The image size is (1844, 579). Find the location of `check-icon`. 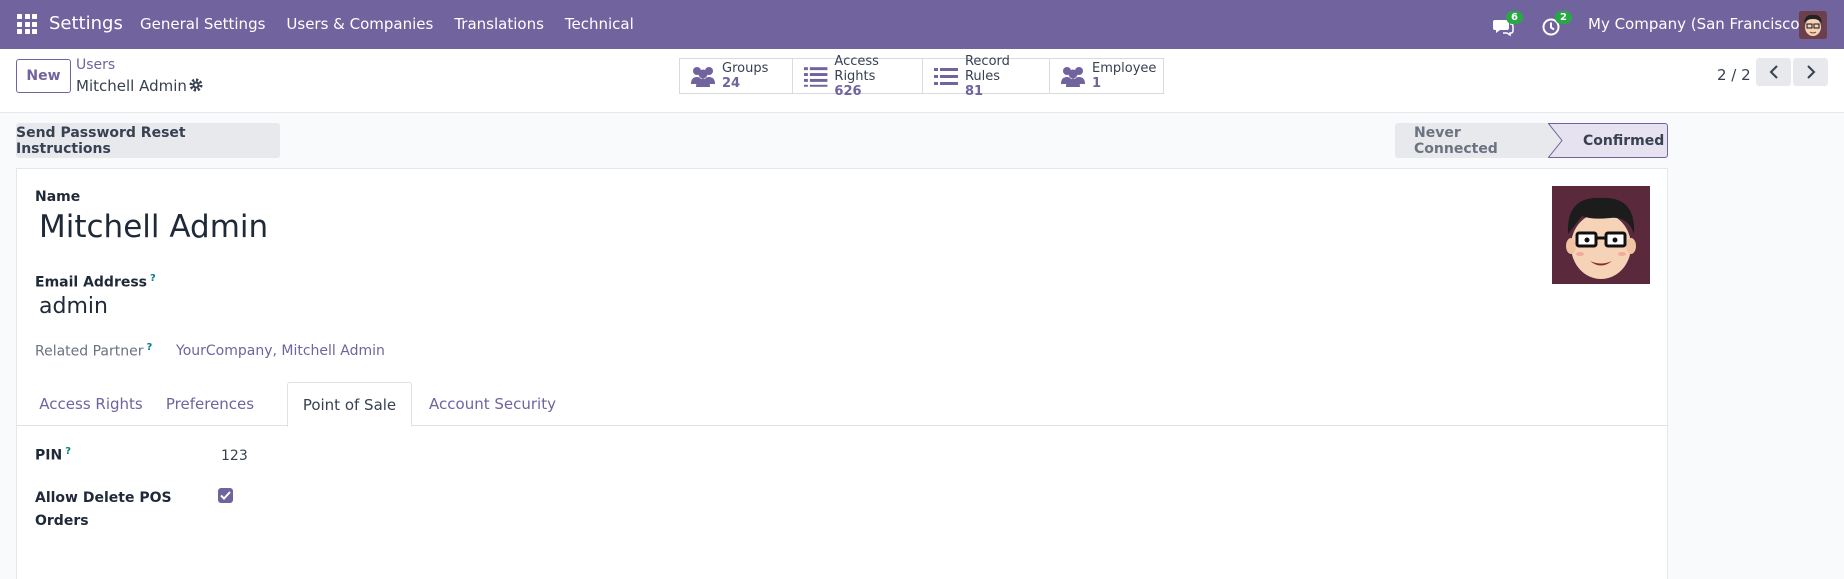

check-icon is located at coordinates (225, 495).